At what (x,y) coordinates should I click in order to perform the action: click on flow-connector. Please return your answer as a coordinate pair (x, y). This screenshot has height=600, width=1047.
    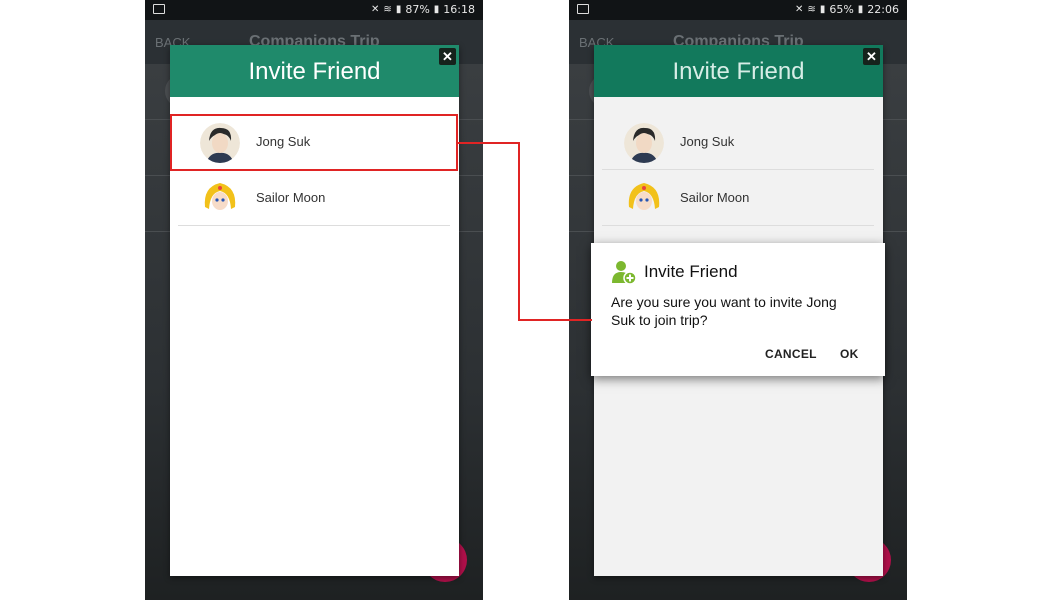
    Looking at the image, I should click on (525, 231).